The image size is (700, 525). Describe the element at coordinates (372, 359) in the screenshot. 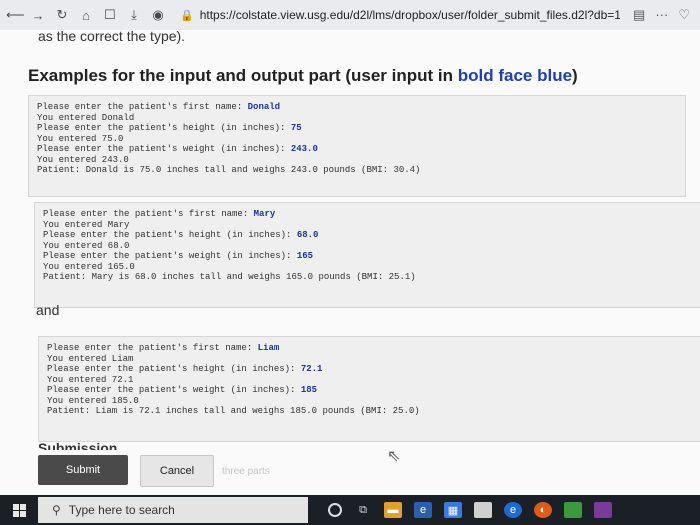

I see `console-line: You entered Liam` at that location.